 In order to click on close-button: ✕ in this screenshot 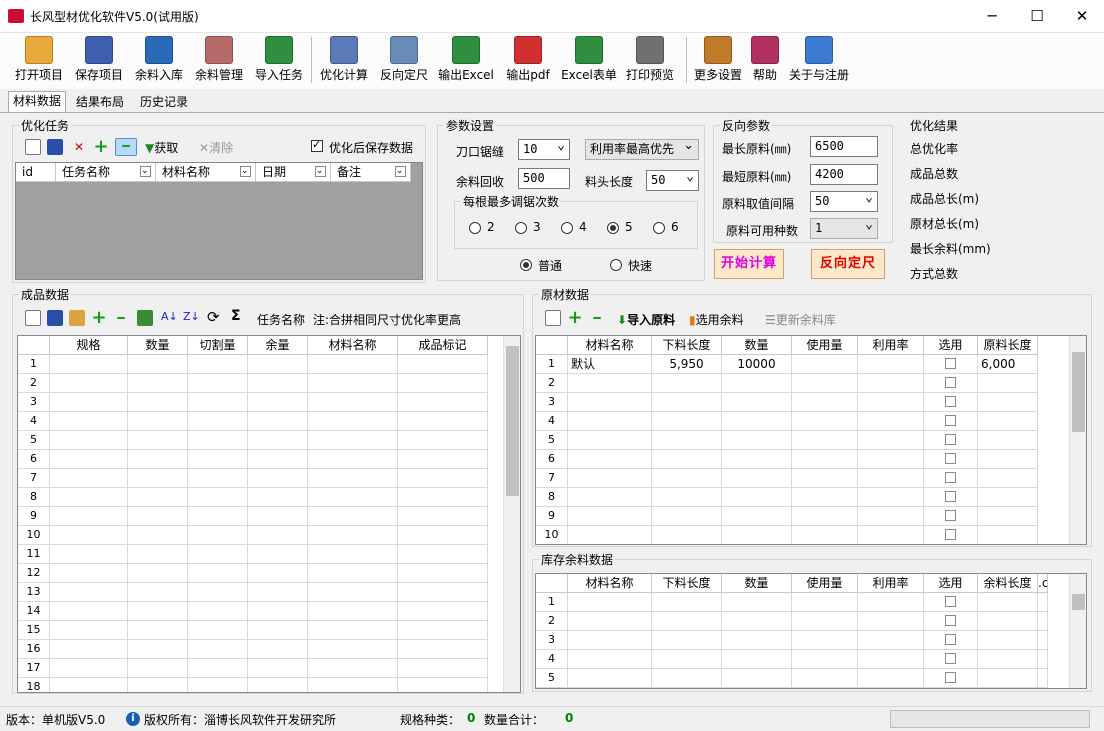, I will do `click(1081, 16)`.